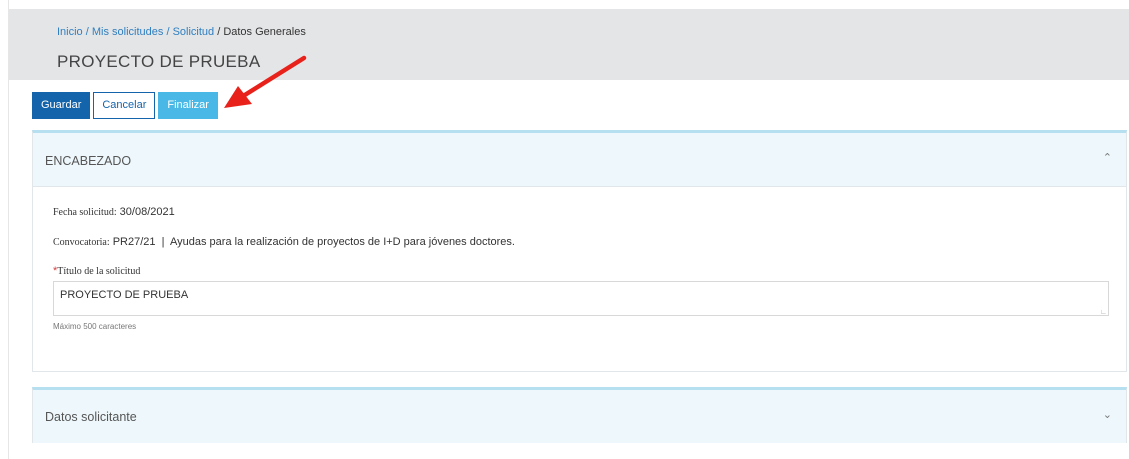 The height and width of the screenshot is (459, 1129). Describe the element at coordinates (4, 229) in the screenshot. I see `left-sidebar-strip` at that location.